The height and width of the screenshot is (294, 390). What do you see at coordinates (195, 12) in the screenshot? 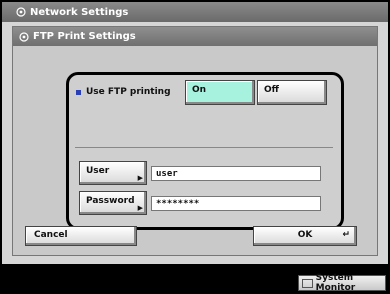
I see `title-bar: Network Settings` at bounding box center [195, 12].